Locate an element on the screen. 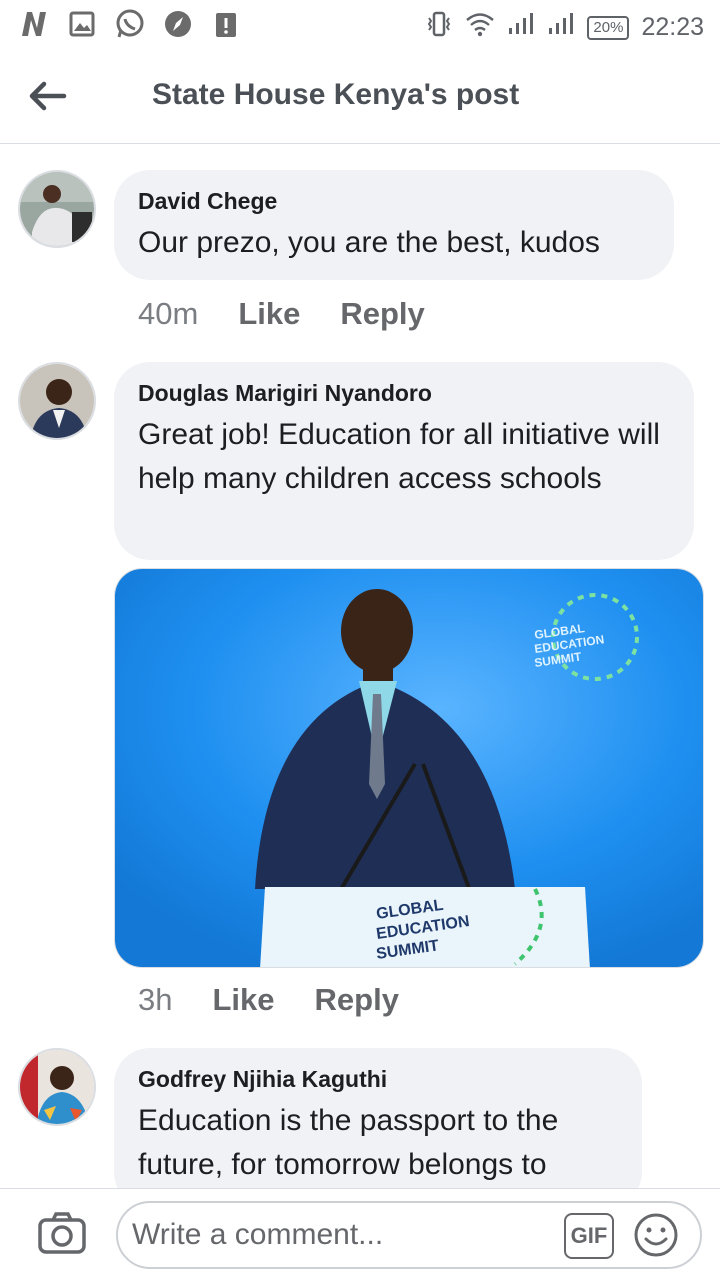  gallery-icon is located at coordinates (82, 24).